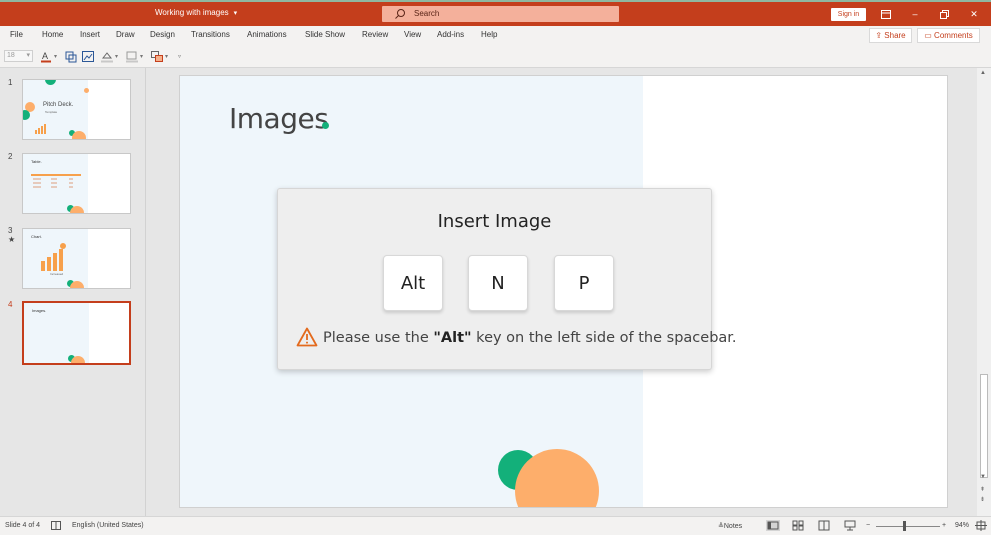 Image resolution: width=991 pixels, height=535 pixels. Describe the element at coordinates (10, 156) in the screenshot. I see `slide-number: 2` at that location.